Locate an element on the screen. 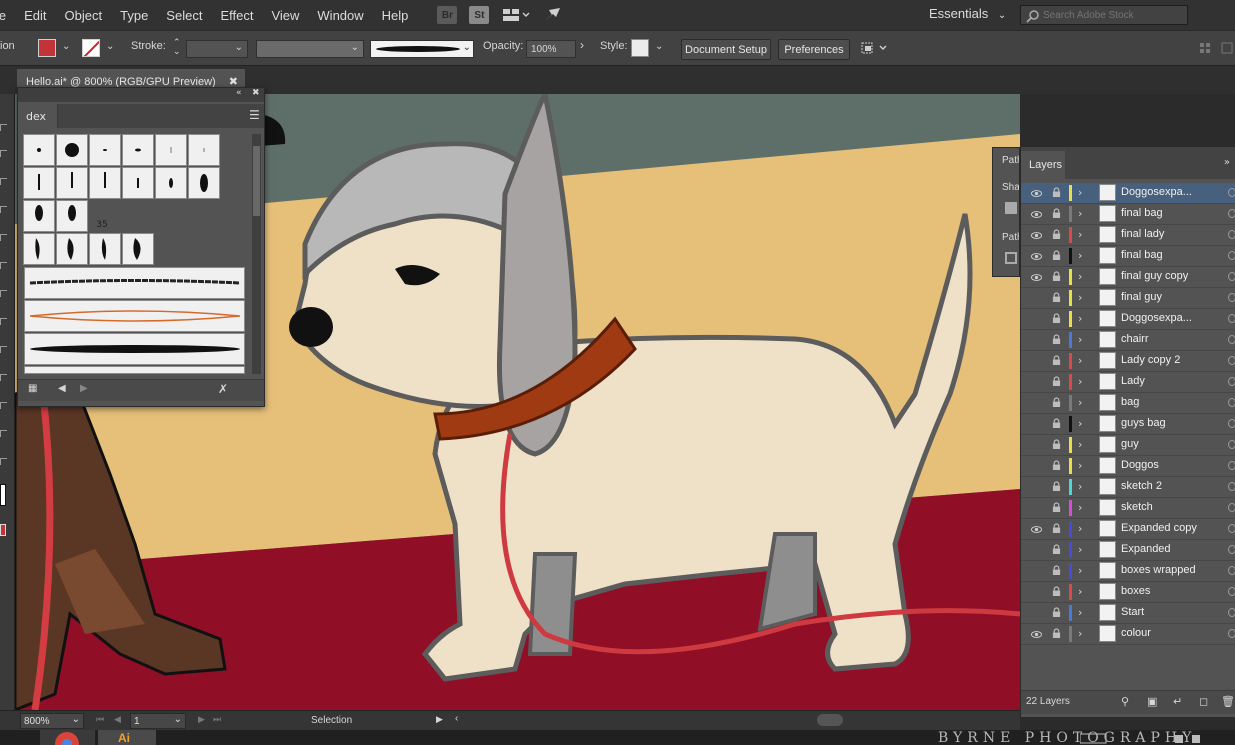 This screenshot has height=745, width=1235. rectangle-tool-icon is located at coordinates (3, 293).